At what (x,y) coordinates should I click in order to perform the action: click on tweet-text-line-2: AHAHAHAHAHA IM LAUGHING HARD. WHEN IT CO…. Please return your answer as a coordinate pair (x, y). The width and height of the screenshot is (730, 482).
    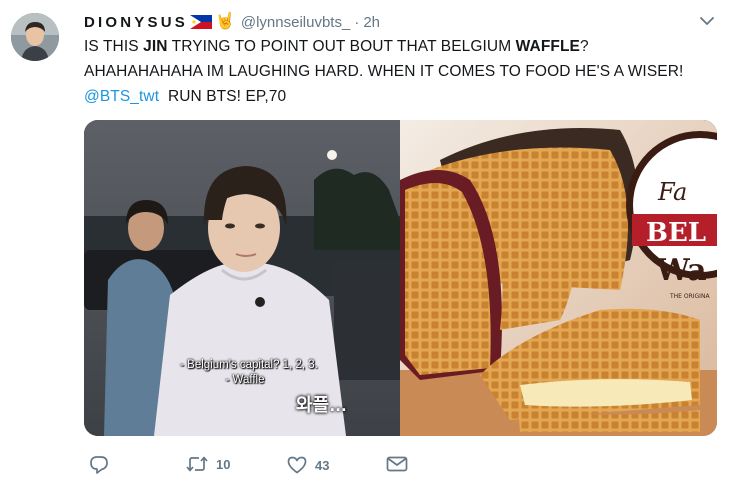
    Looking at the image, I should click on (384, 71).